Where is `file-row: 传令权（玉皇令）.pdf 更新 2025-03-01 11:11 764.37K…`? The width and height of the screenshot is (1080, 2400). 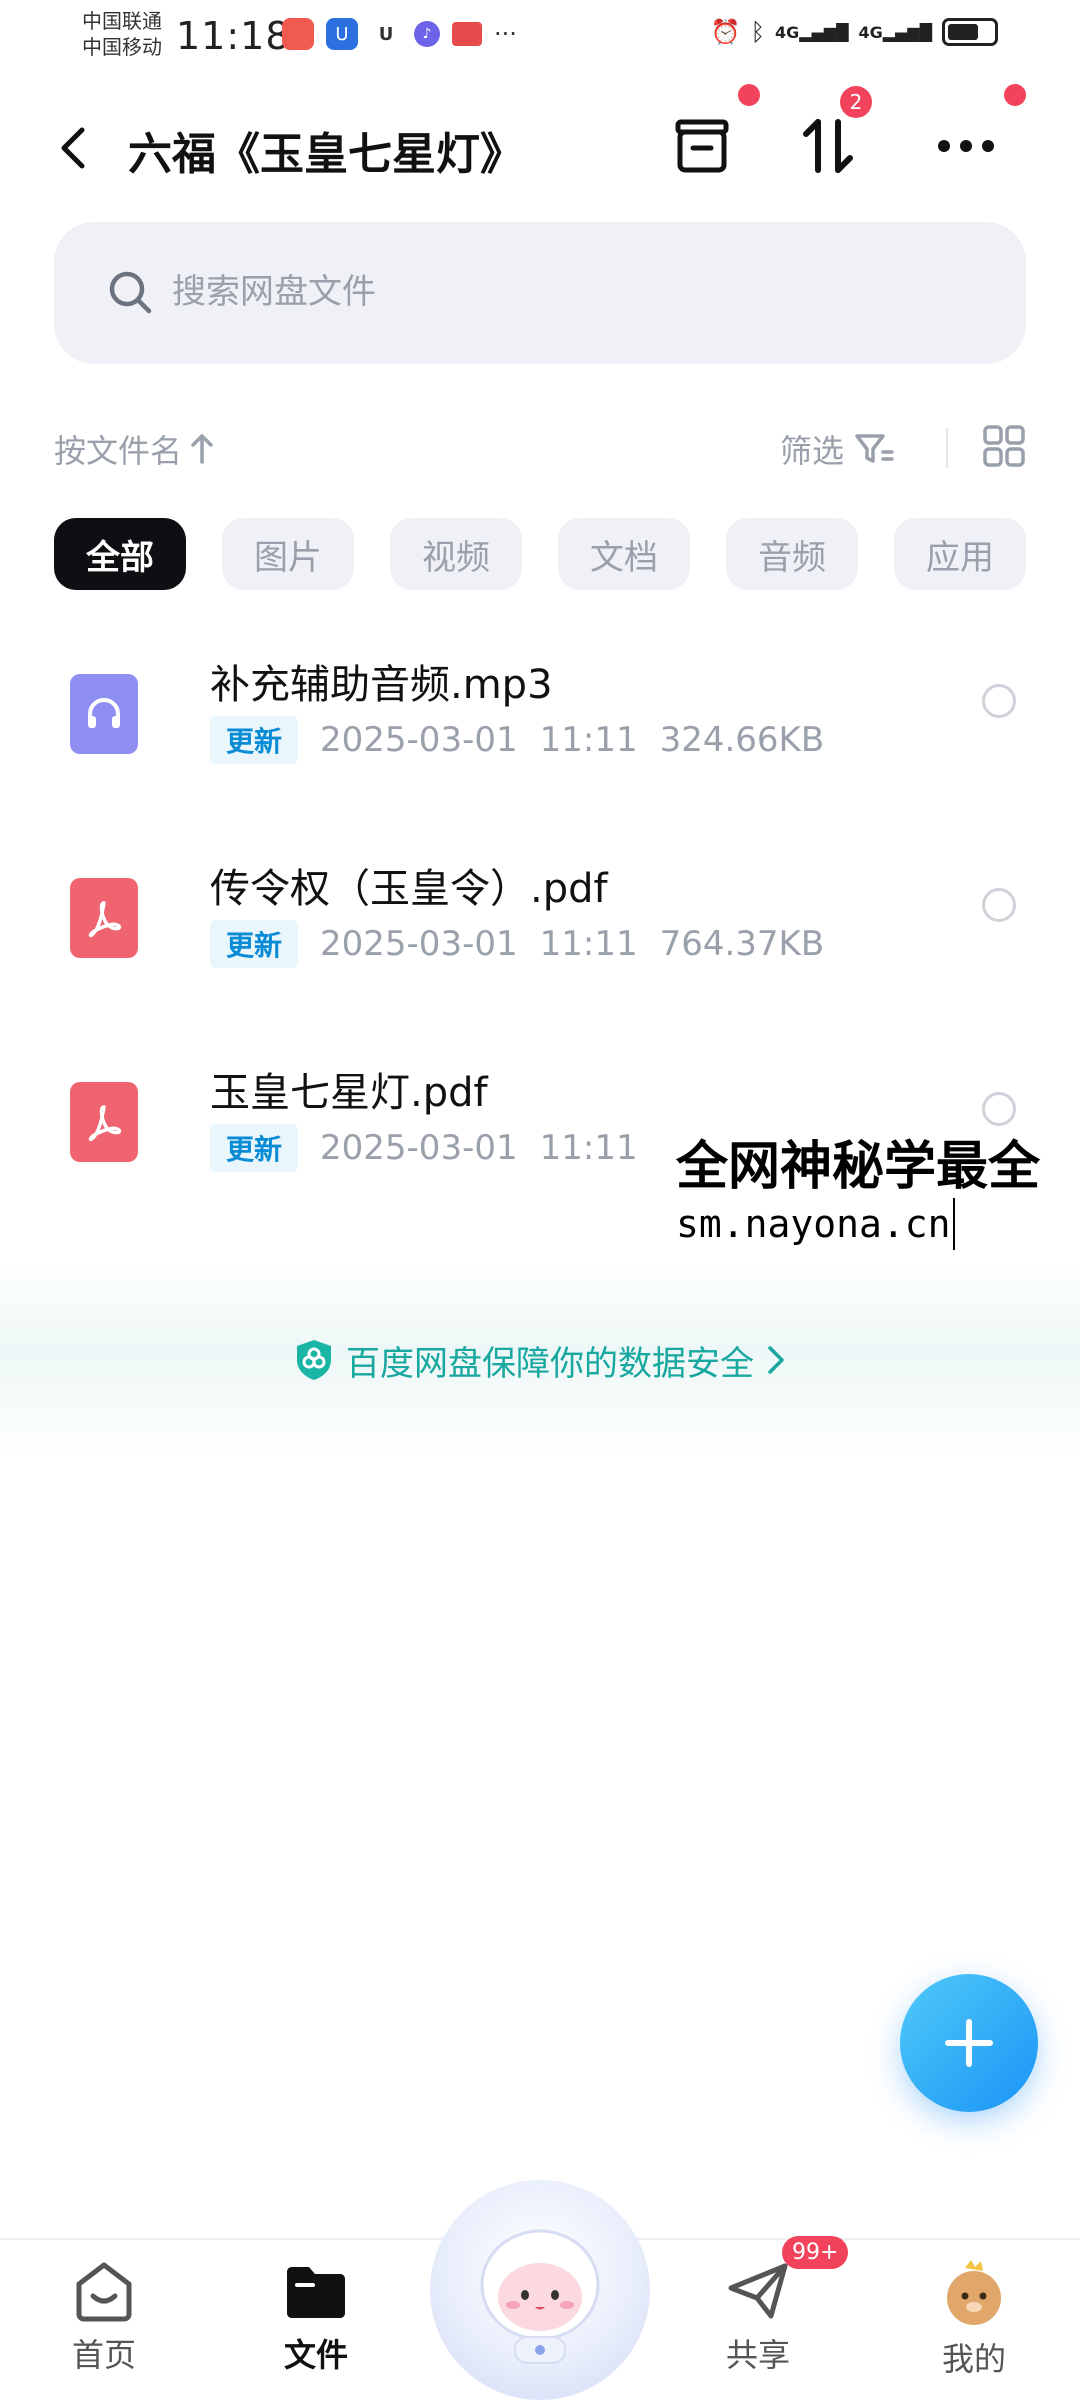 file-row: 传令权（玉皇令）.pdf 更新 2025-03-01 11:11 764.37K… is located at coordinates (540, 918).